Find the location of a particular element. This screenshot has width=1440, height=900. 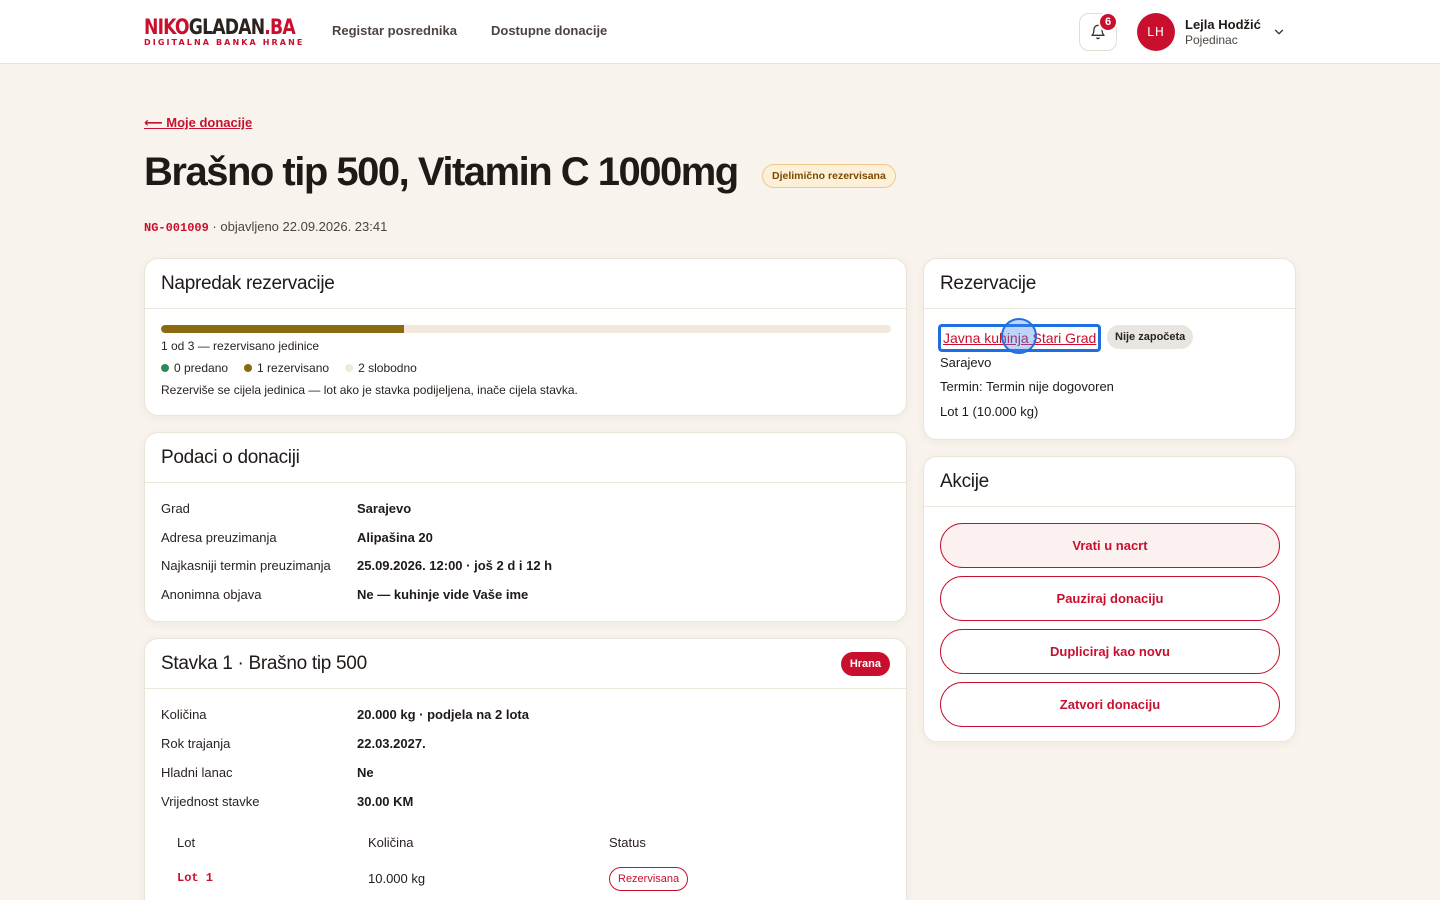

duplicate-donation-button: Dupliciraj kao novu is located at coordinates (1110, 651).